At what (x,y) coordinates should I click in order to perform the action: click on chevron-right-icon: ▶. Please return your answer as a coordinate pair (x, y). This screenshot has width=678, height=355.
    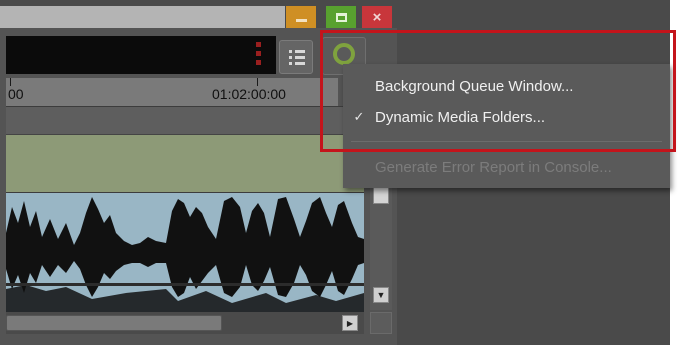
    Looking at the image, I should click on (350, 323).